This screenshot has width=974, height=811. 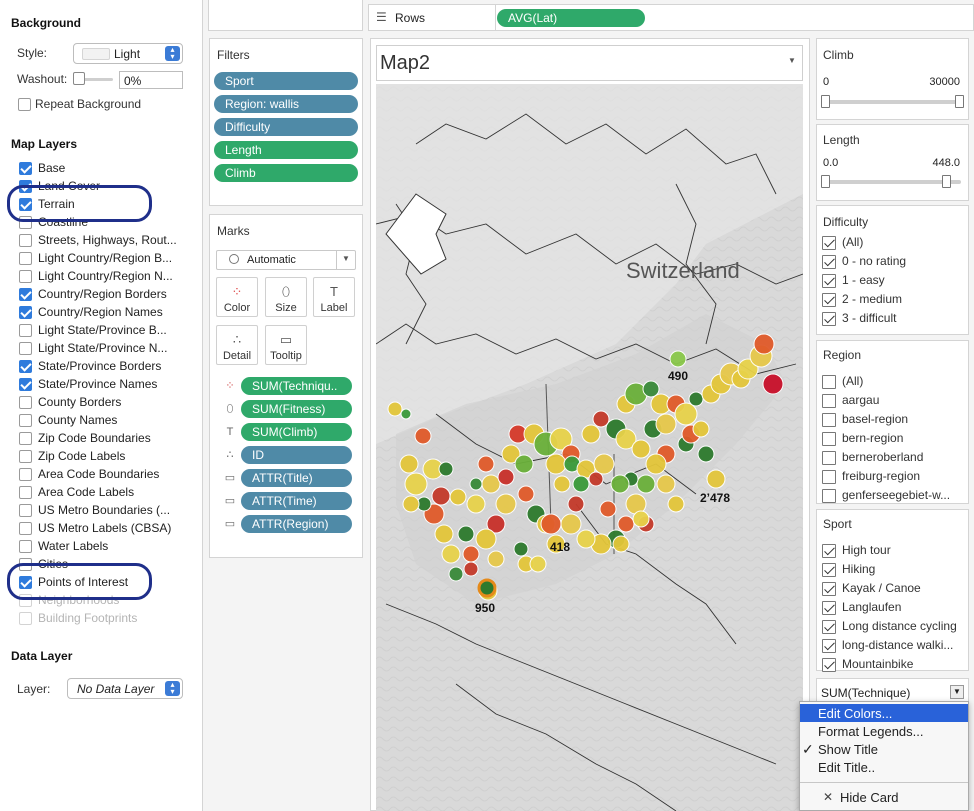 I want to click on climb-min-handle, so click(x=825, y=101).